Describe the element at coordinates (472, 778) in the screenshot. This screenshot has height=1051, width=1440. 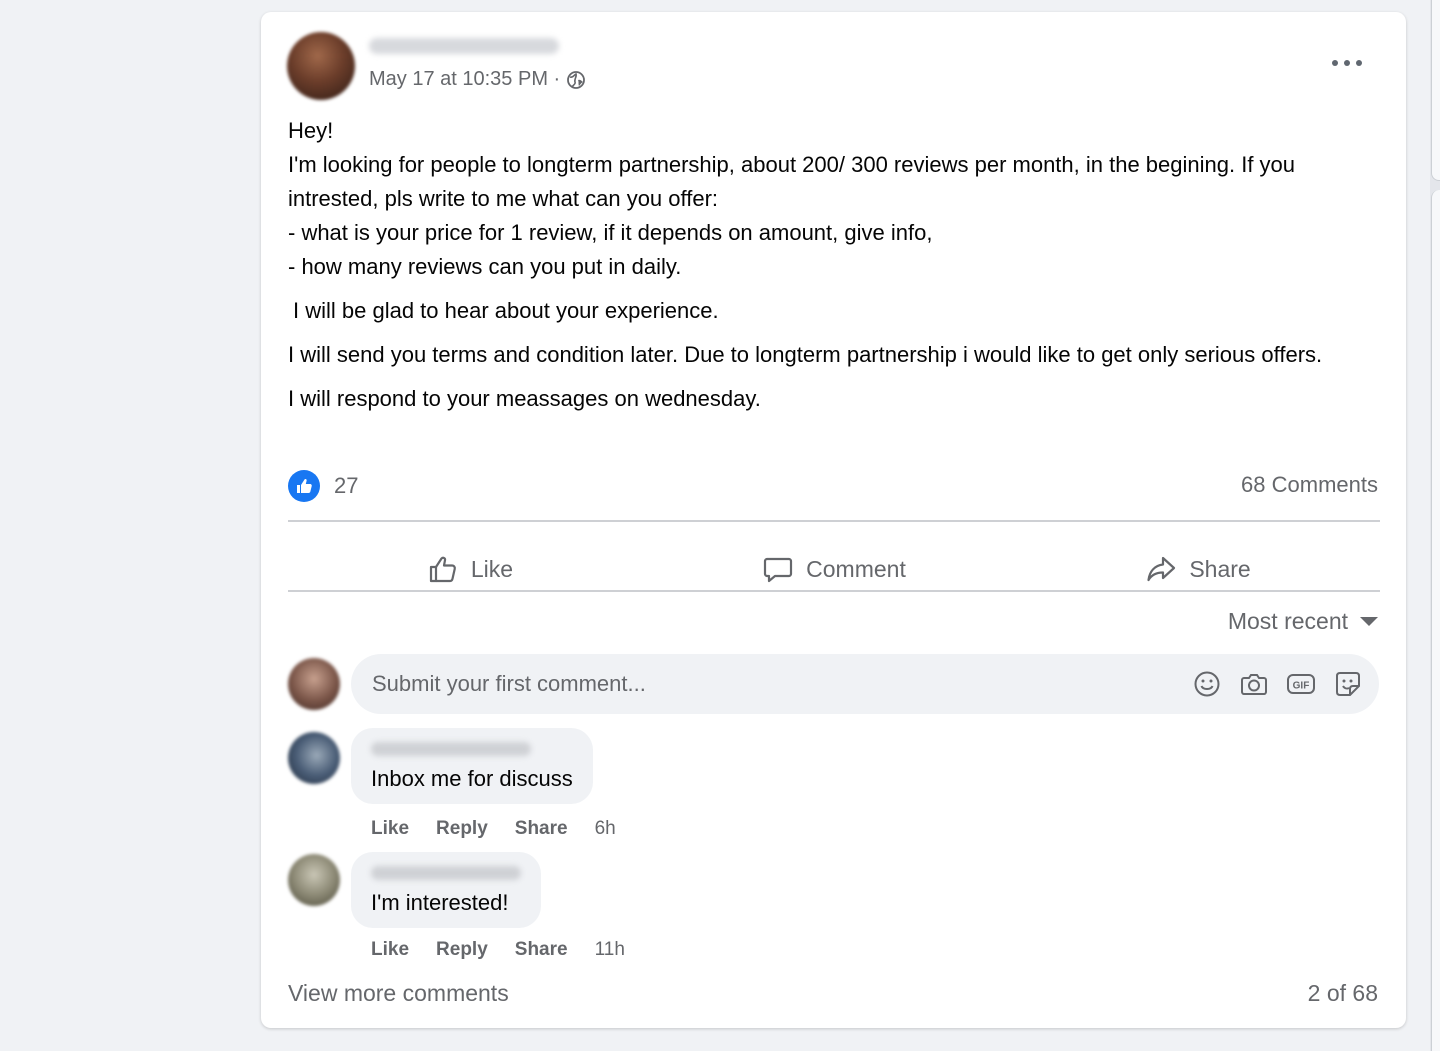
I see `comment-text: Inbox me for discuss` at that location.